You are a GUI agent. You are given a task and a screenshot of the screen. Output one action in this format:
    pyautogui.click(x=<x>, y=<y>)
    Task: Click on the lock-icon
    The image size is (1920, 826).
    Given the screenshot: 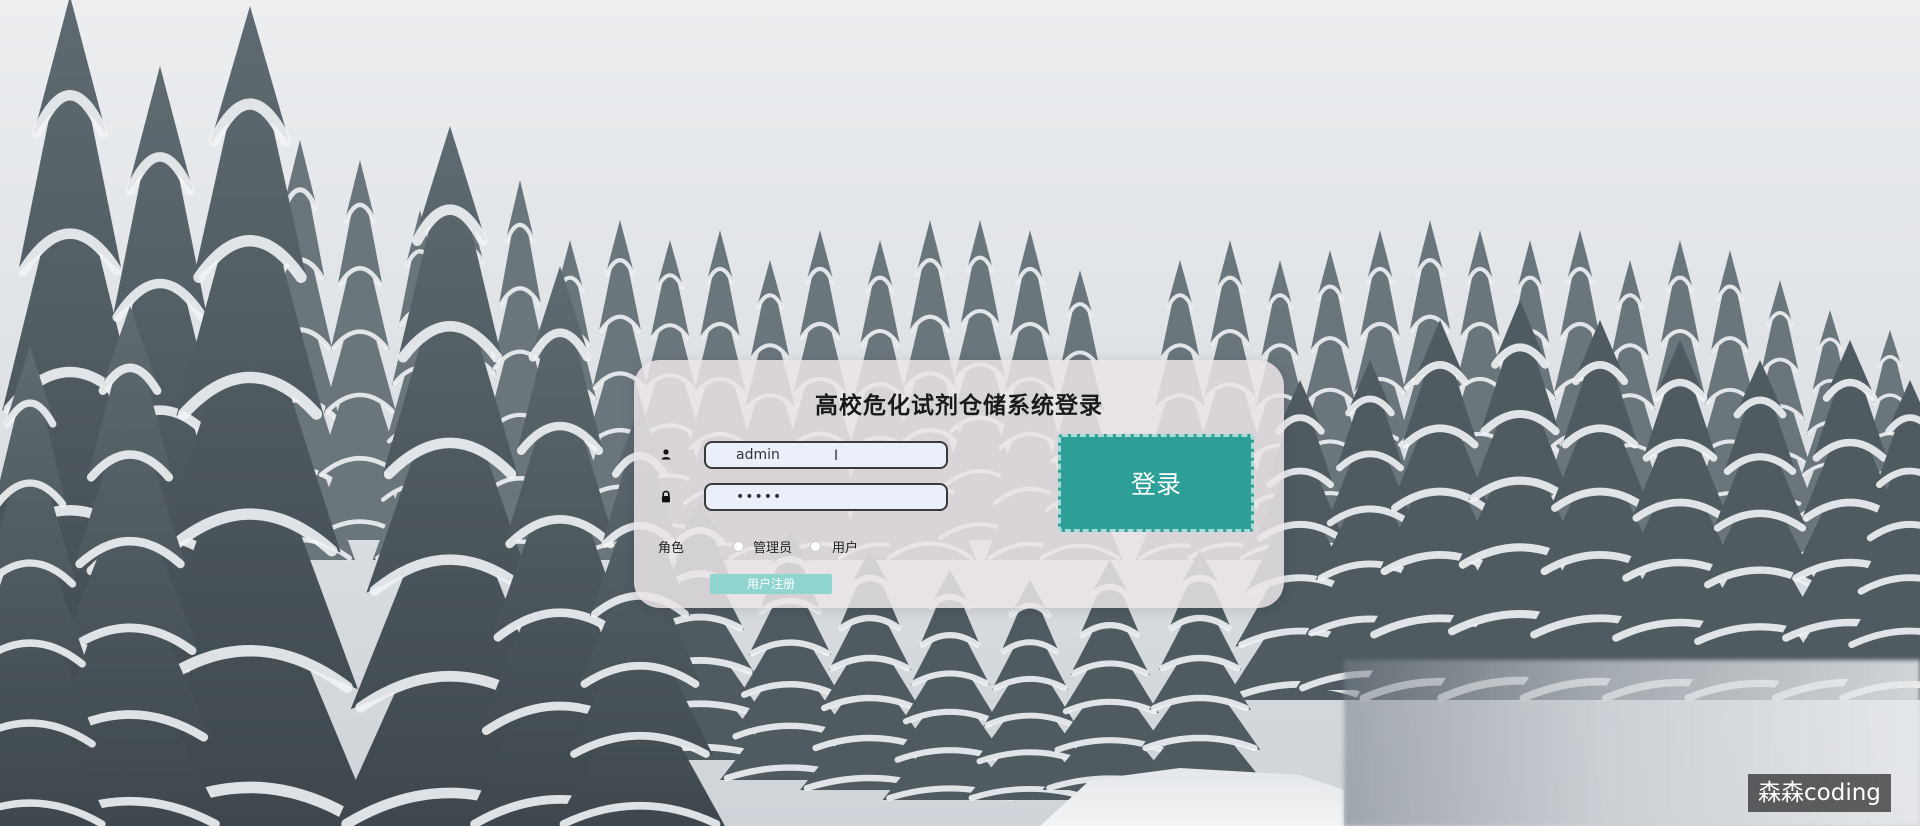 What is the action you would take?
    pyautogui.click(x=666, y=497)
    